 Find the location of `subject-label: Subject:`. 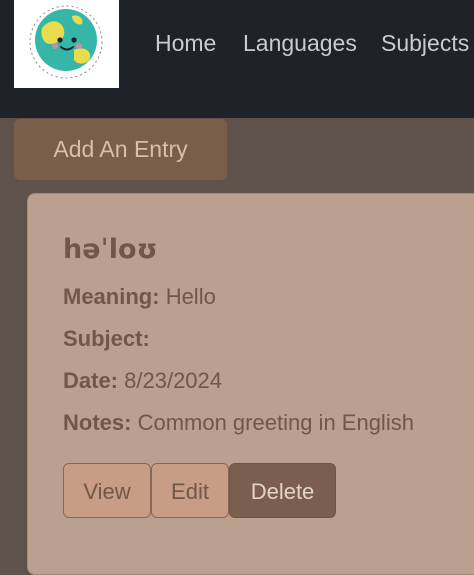

subject-label: Subject: is located at coordinates (106, 338).